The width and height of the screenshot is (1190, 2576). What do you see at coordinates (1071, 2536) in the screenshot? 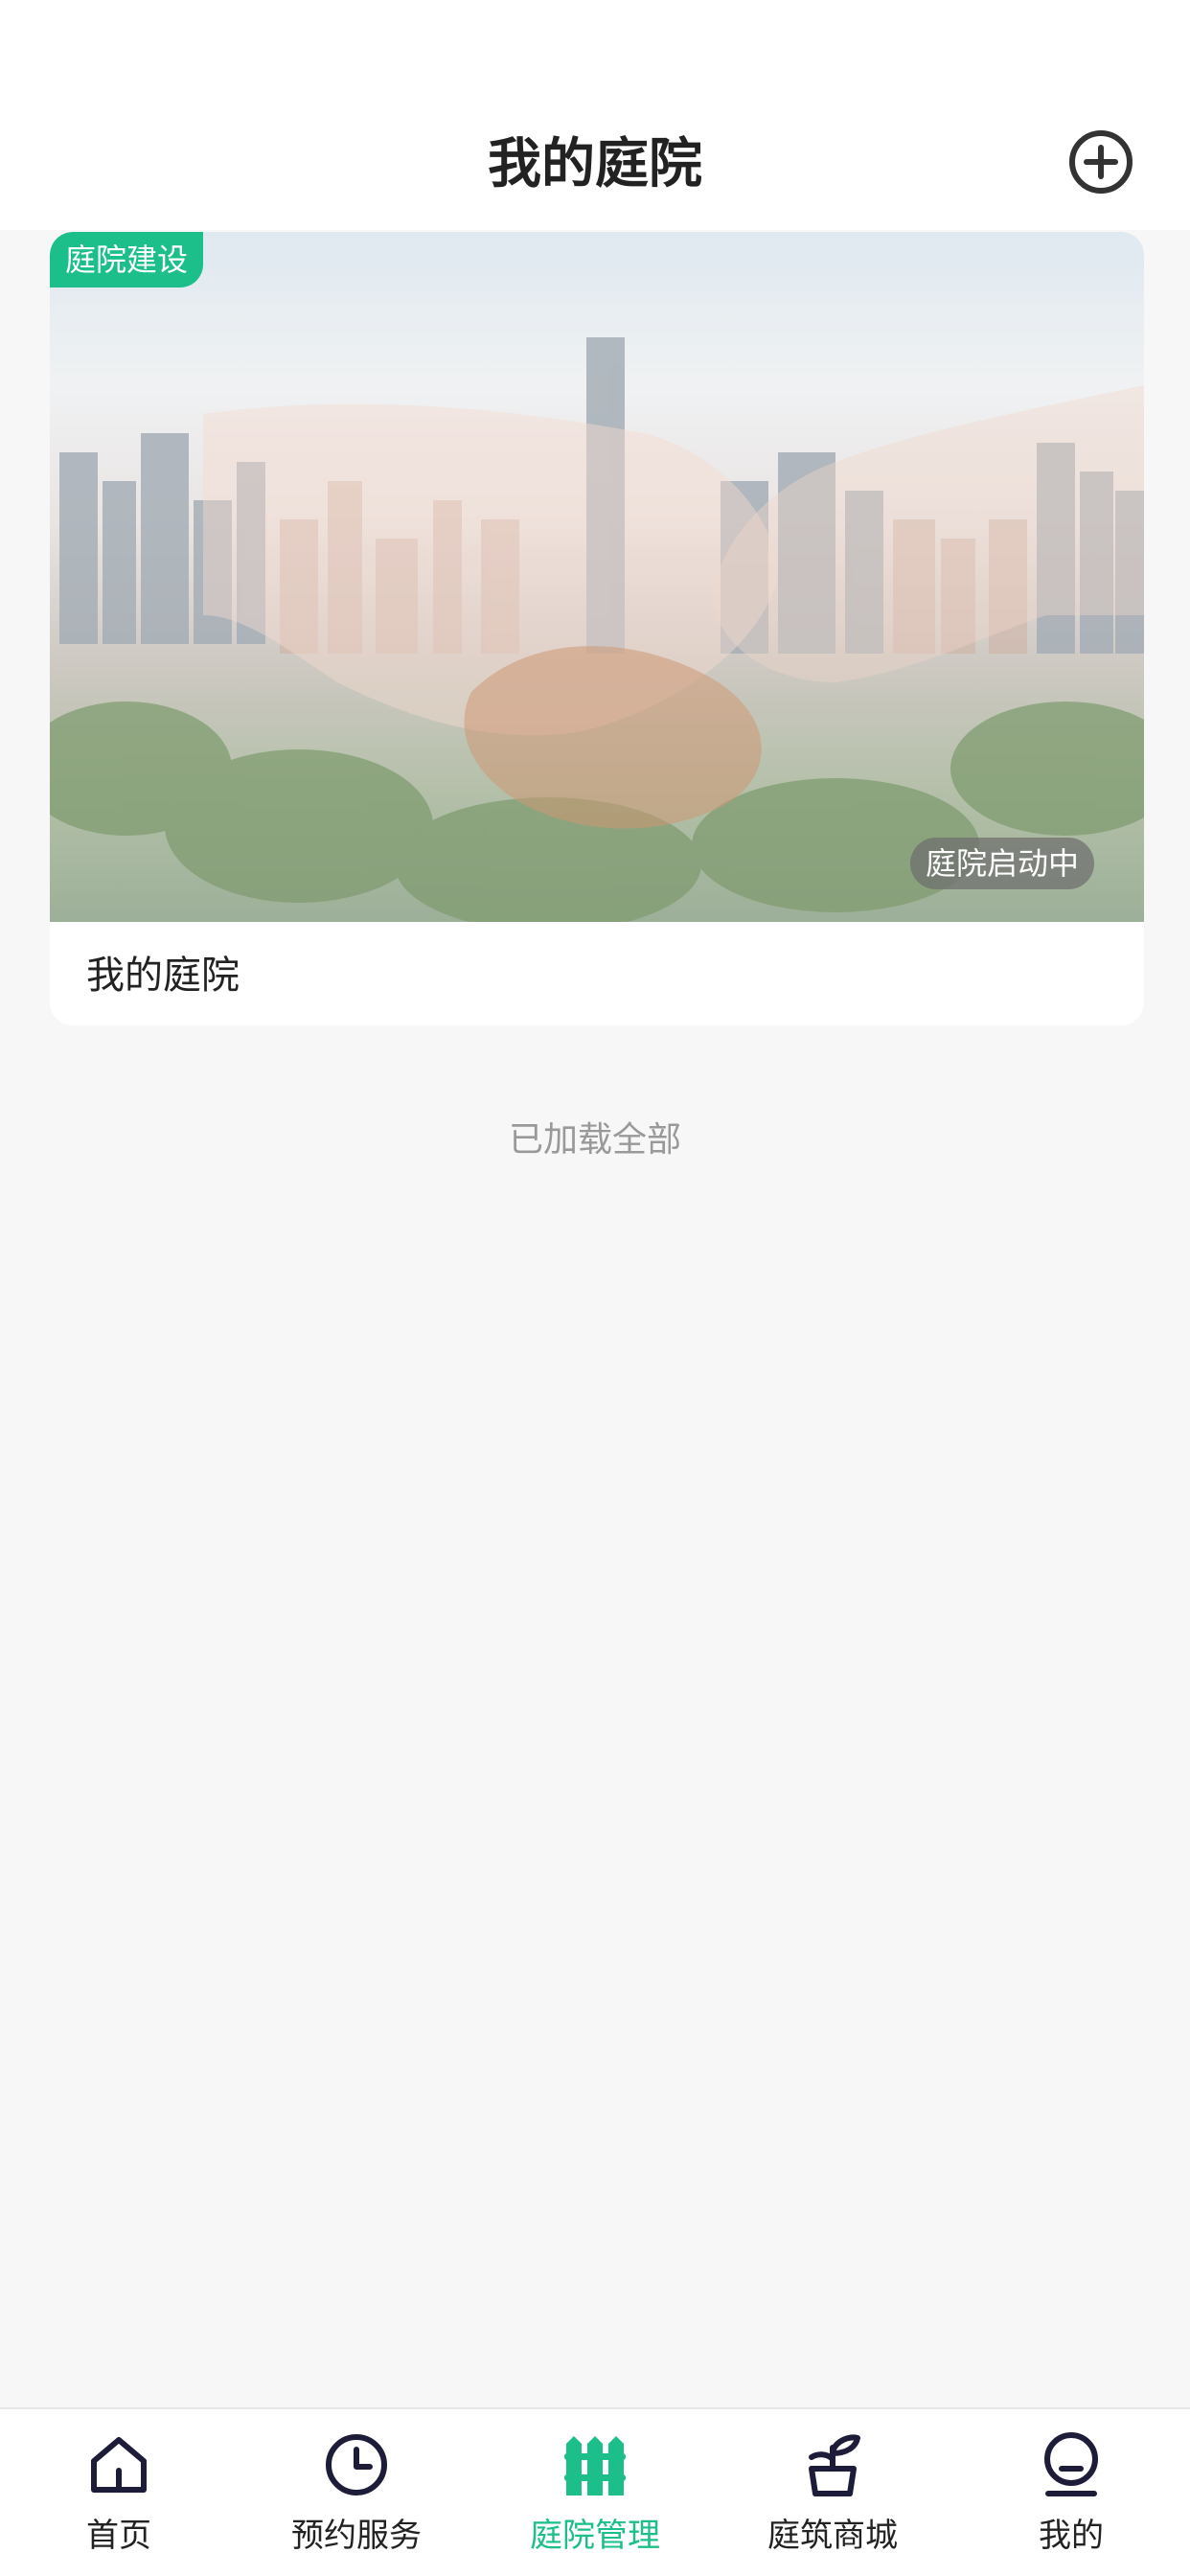
I see `tab-label: 我的` at bounding box center [1071, 2536].